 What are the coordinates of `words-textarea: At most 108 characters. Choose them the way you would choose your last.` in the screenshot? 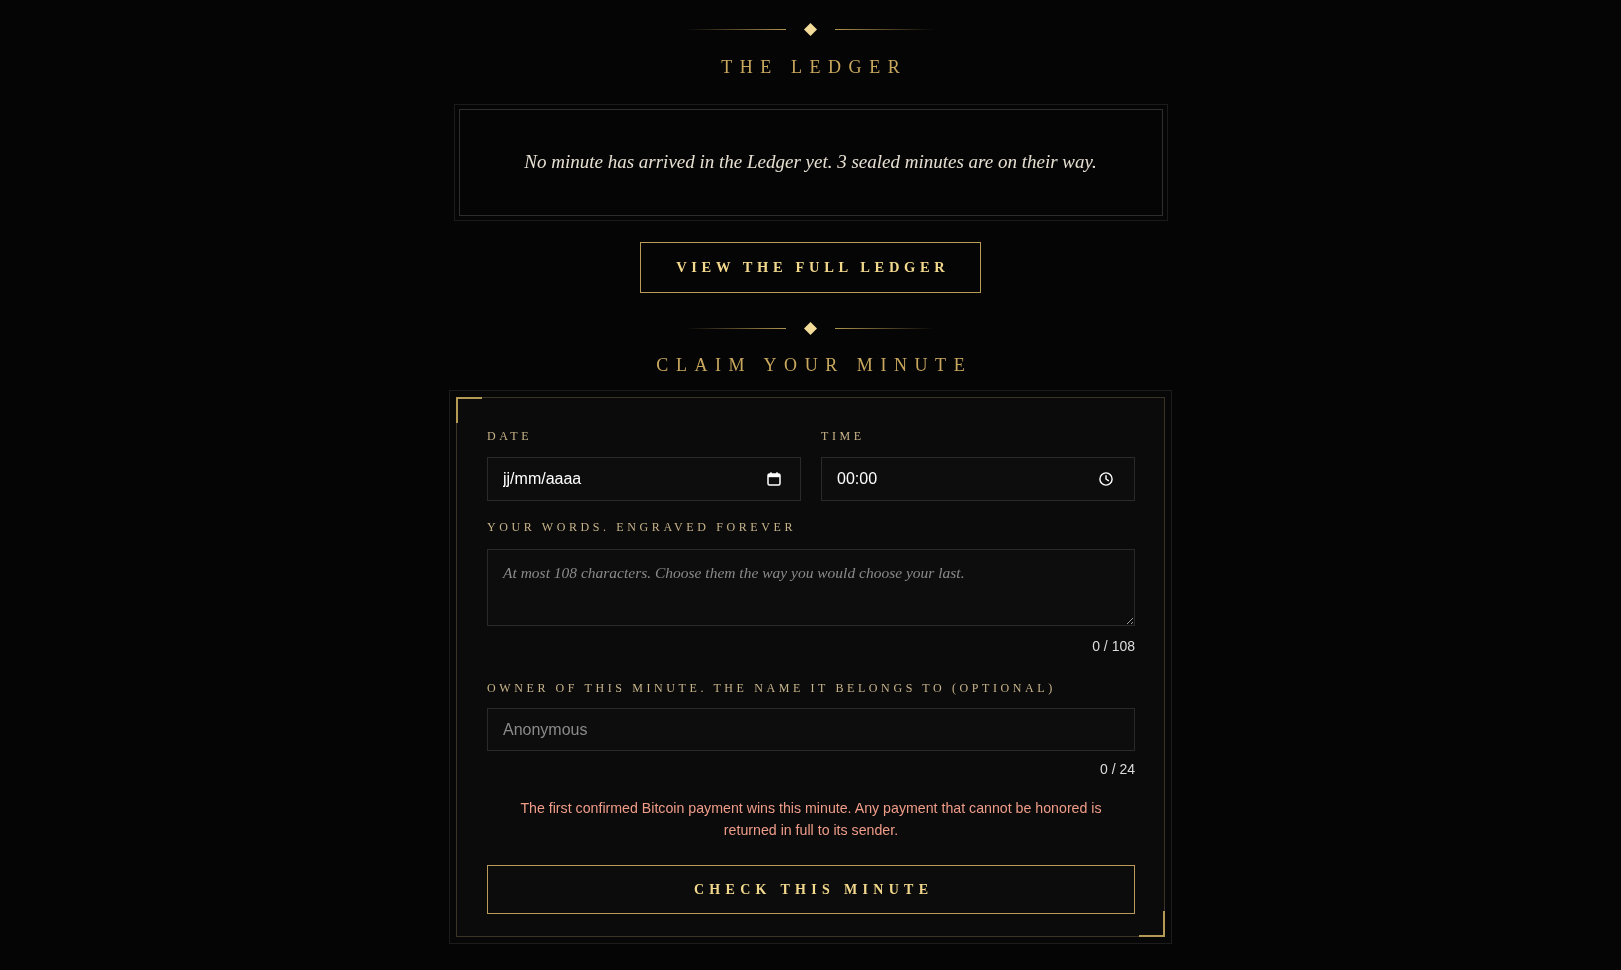 It's located at (811, 587).